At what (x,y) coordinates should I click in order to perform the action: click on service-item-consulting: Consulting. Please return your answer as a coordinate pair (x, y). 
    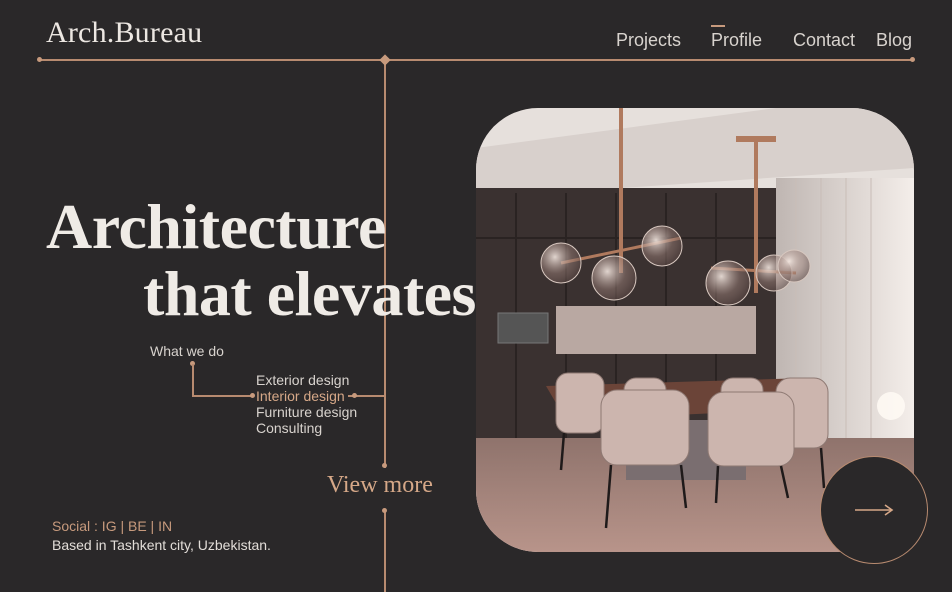
    Looking at the image, I should click on (306, 428).